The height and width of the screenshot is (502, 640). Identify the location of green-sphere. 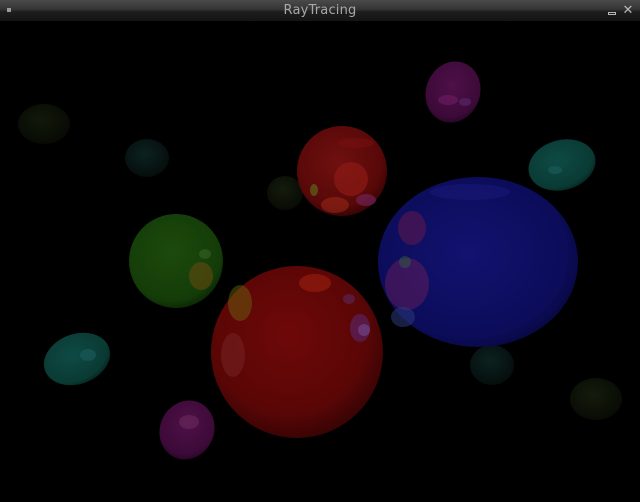
(176, 261).